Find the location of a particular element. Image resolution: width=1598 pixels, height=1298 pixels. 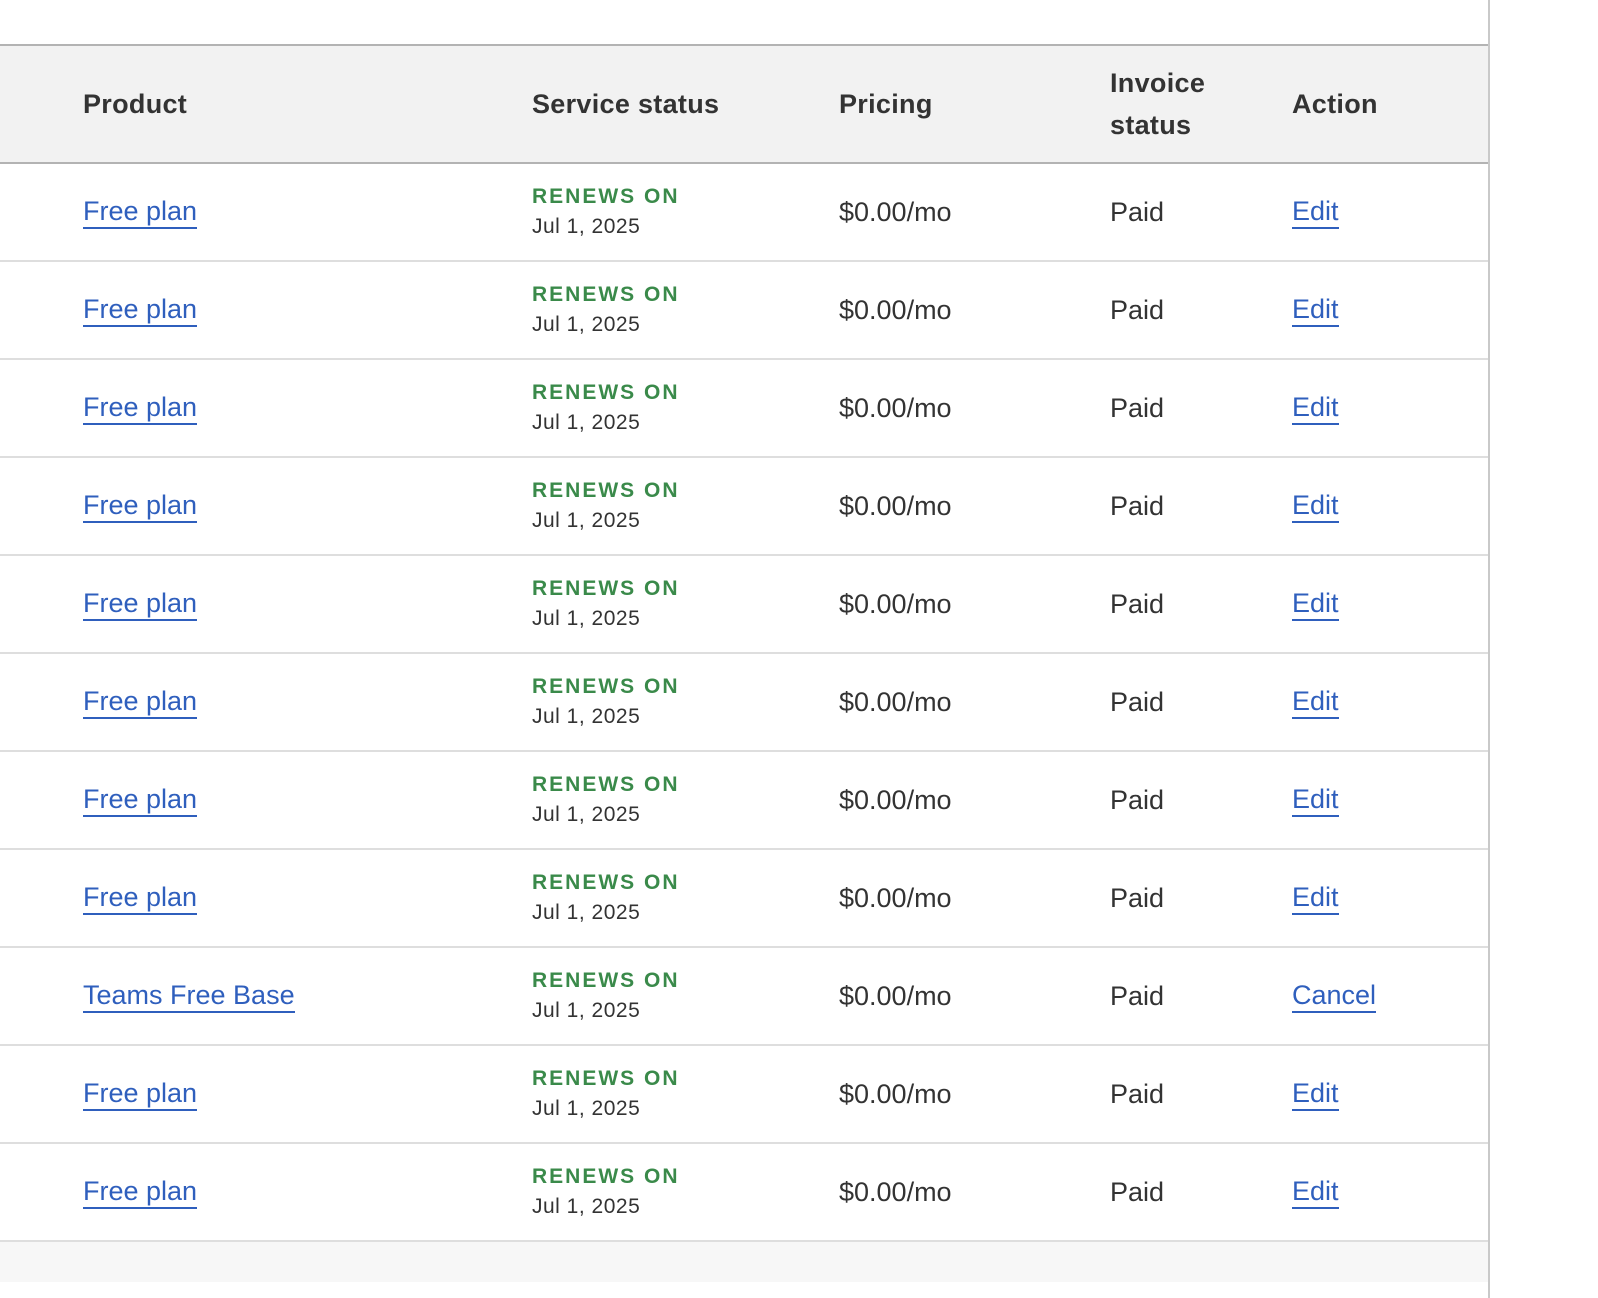

header-product: Product is located at coordinates (135, 104).